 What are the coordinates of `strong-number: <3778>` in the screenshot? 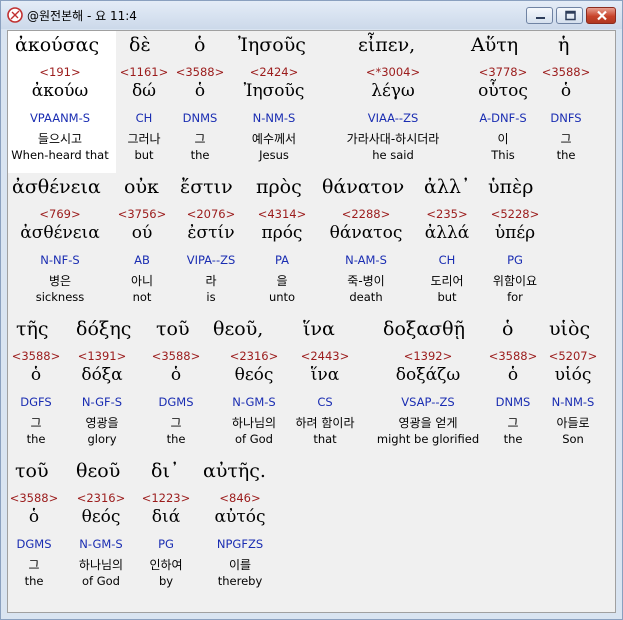 It's located at (503, 72).